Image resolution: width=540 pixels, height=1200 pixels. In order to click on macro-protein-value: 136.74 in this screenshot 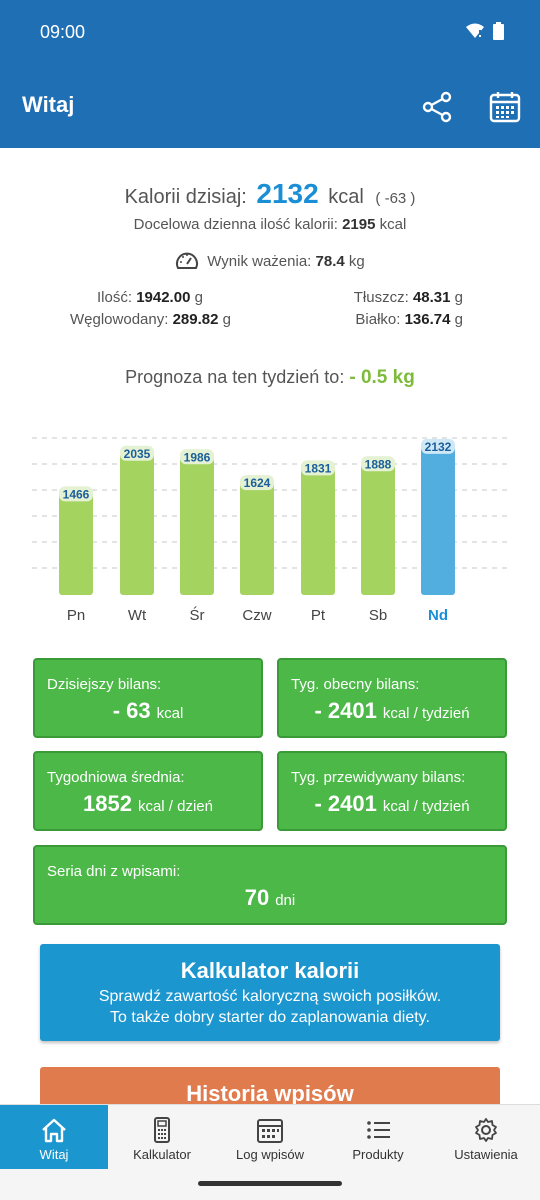, I will do `click(427, 319)`.